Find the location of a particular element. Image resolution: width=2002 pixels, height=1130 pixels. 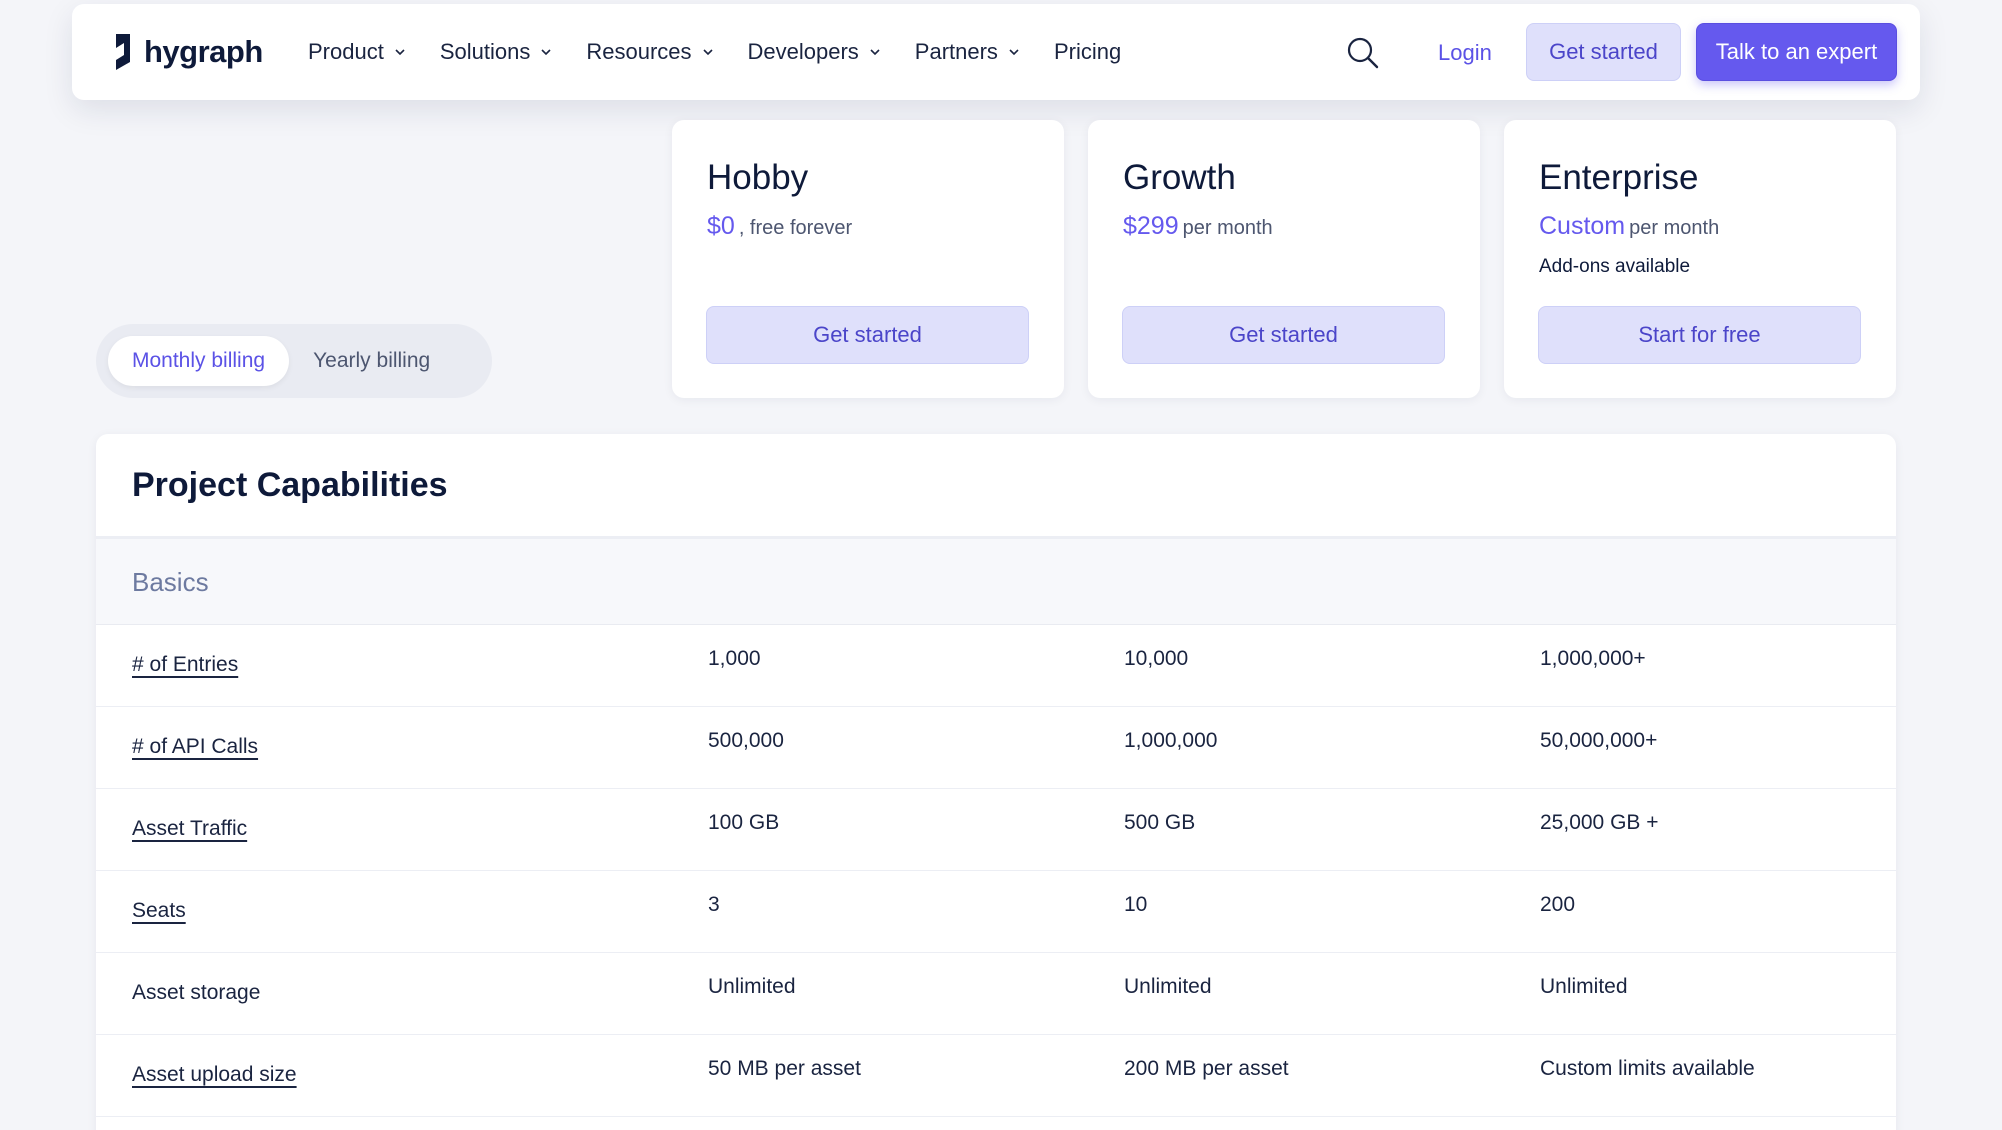

cell-enterprise: 50,000,000+ is located at coordinates (1599, 740).